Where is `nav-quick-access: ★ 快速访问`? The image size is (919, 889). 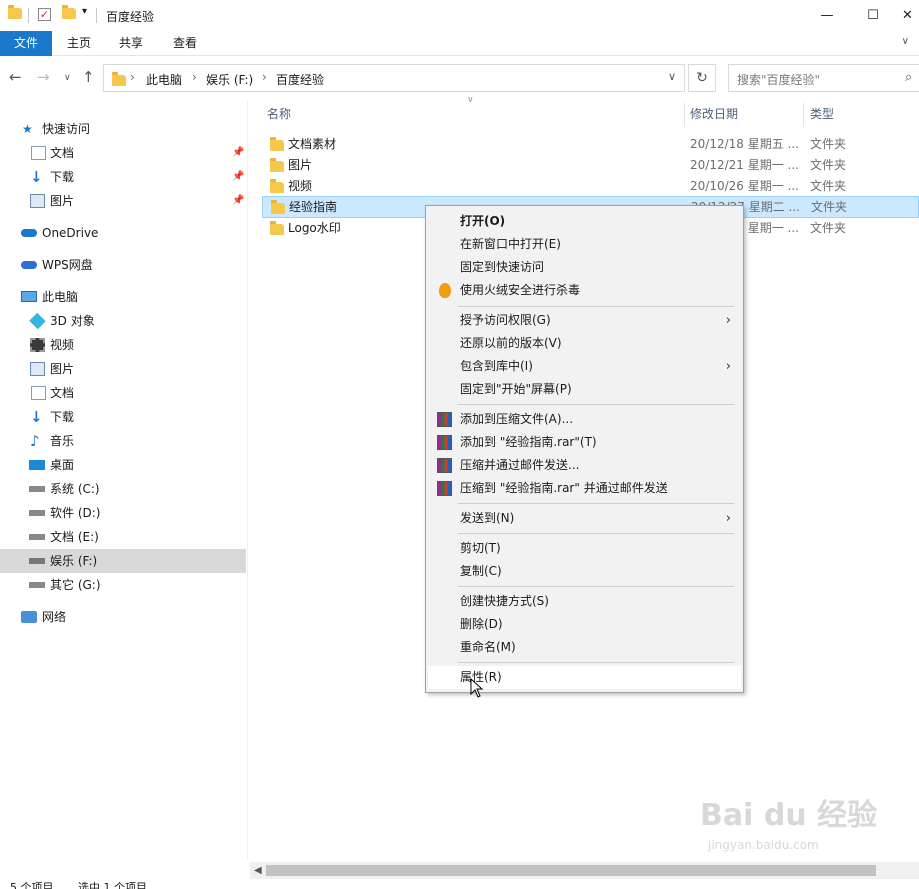
nav-quick-access: ★ 快速访问 is located at coordinates (123, 129).